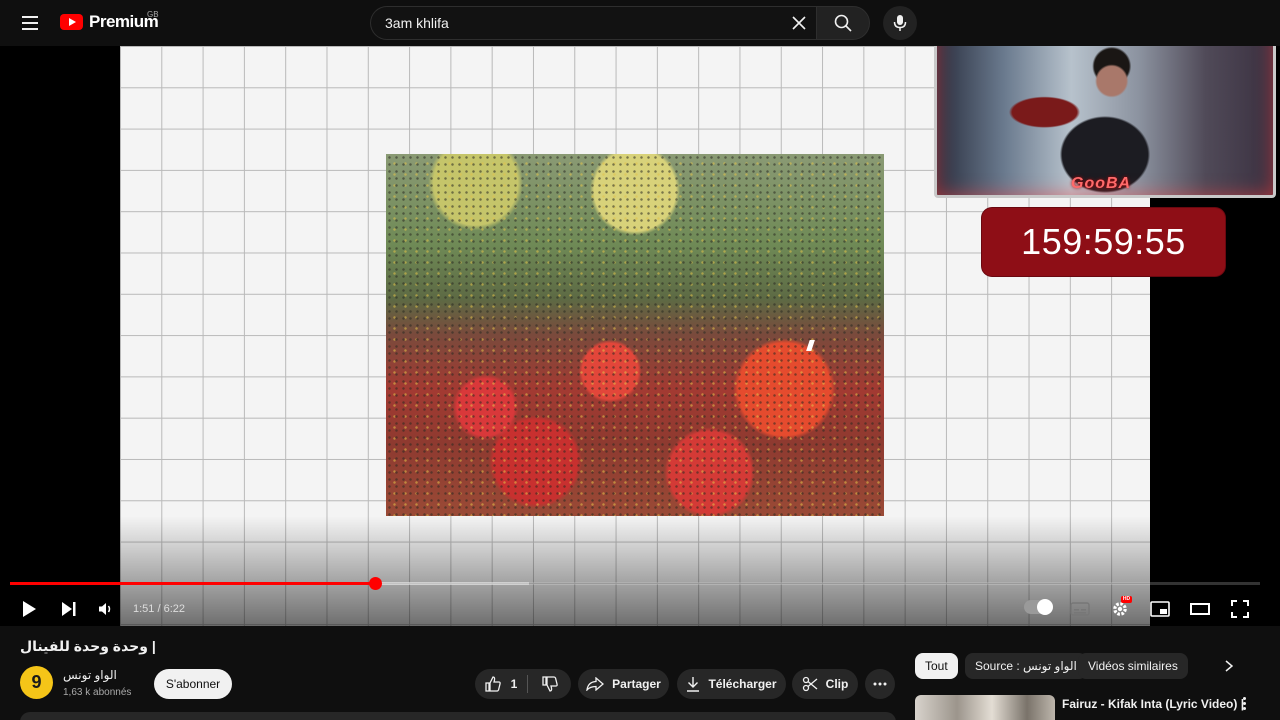  I want to click on subscriber-count: 1,63 k abonnés, so click(97, 692).